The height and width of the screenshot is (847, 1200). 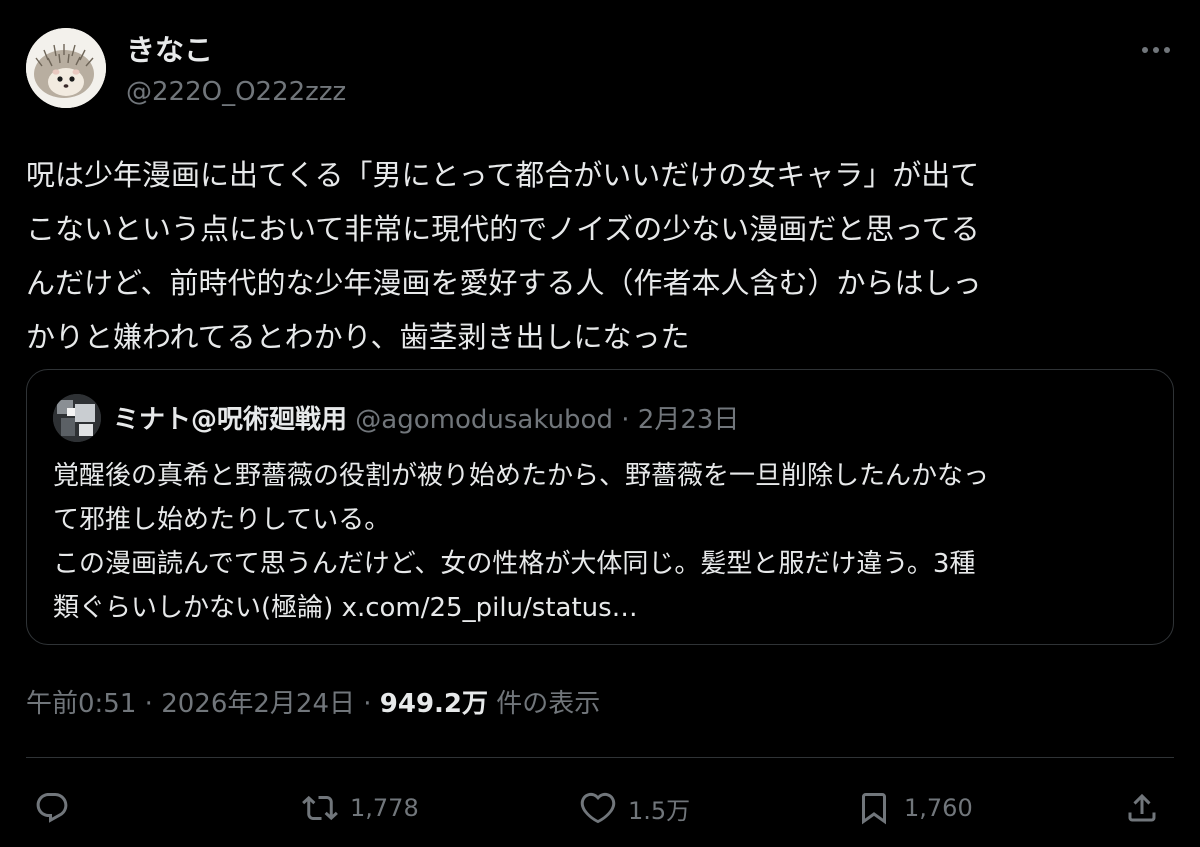 I want to click on action-bar: 1,778 1.5万 1,760, so click(x=600, y=808).